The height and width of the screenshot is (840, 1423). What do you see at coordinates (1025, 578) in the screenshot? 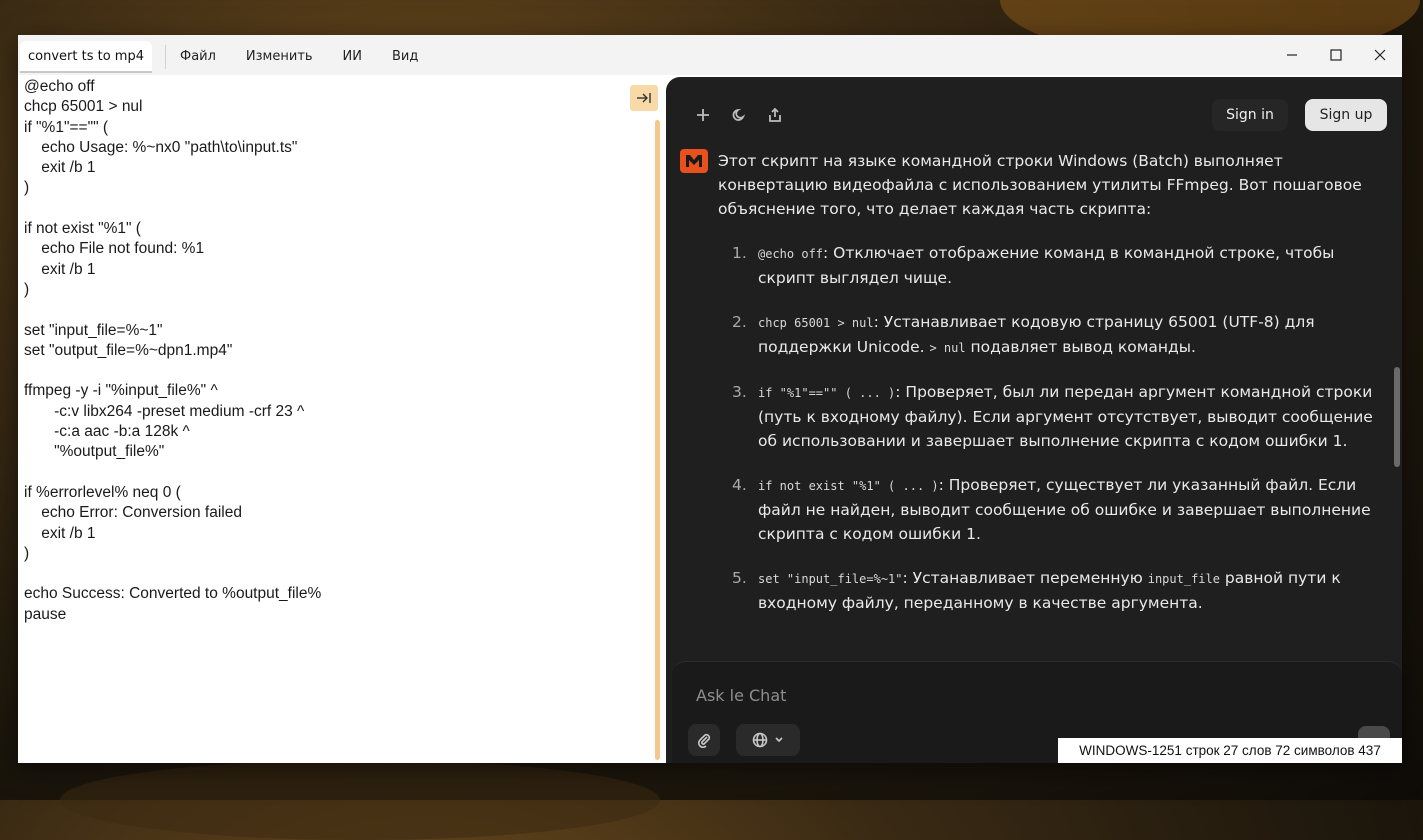
I see `item-text: : Устанавливает переменную` at bounding box center [1025, 578].